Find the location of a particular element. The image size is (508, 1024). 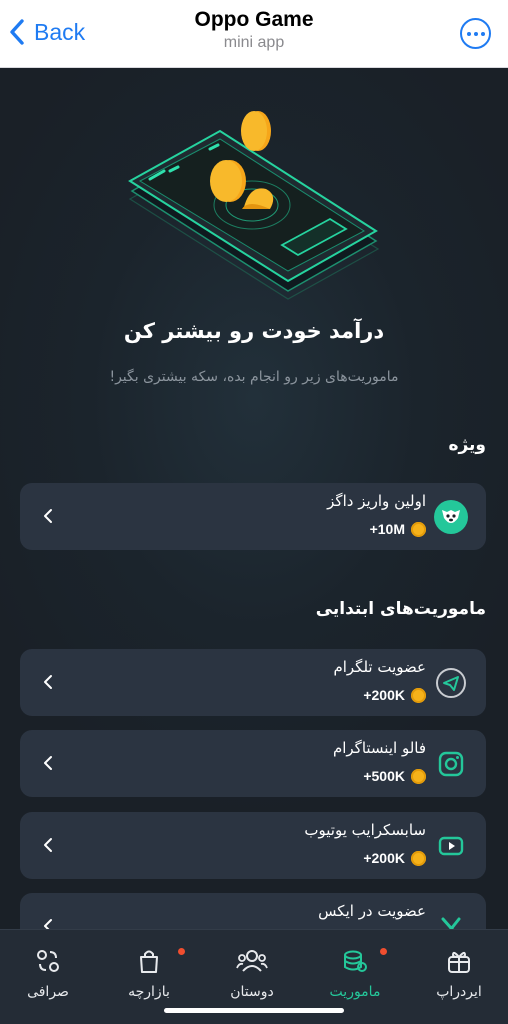

app-title: Oppo Game is located at coordinates (254, 19).